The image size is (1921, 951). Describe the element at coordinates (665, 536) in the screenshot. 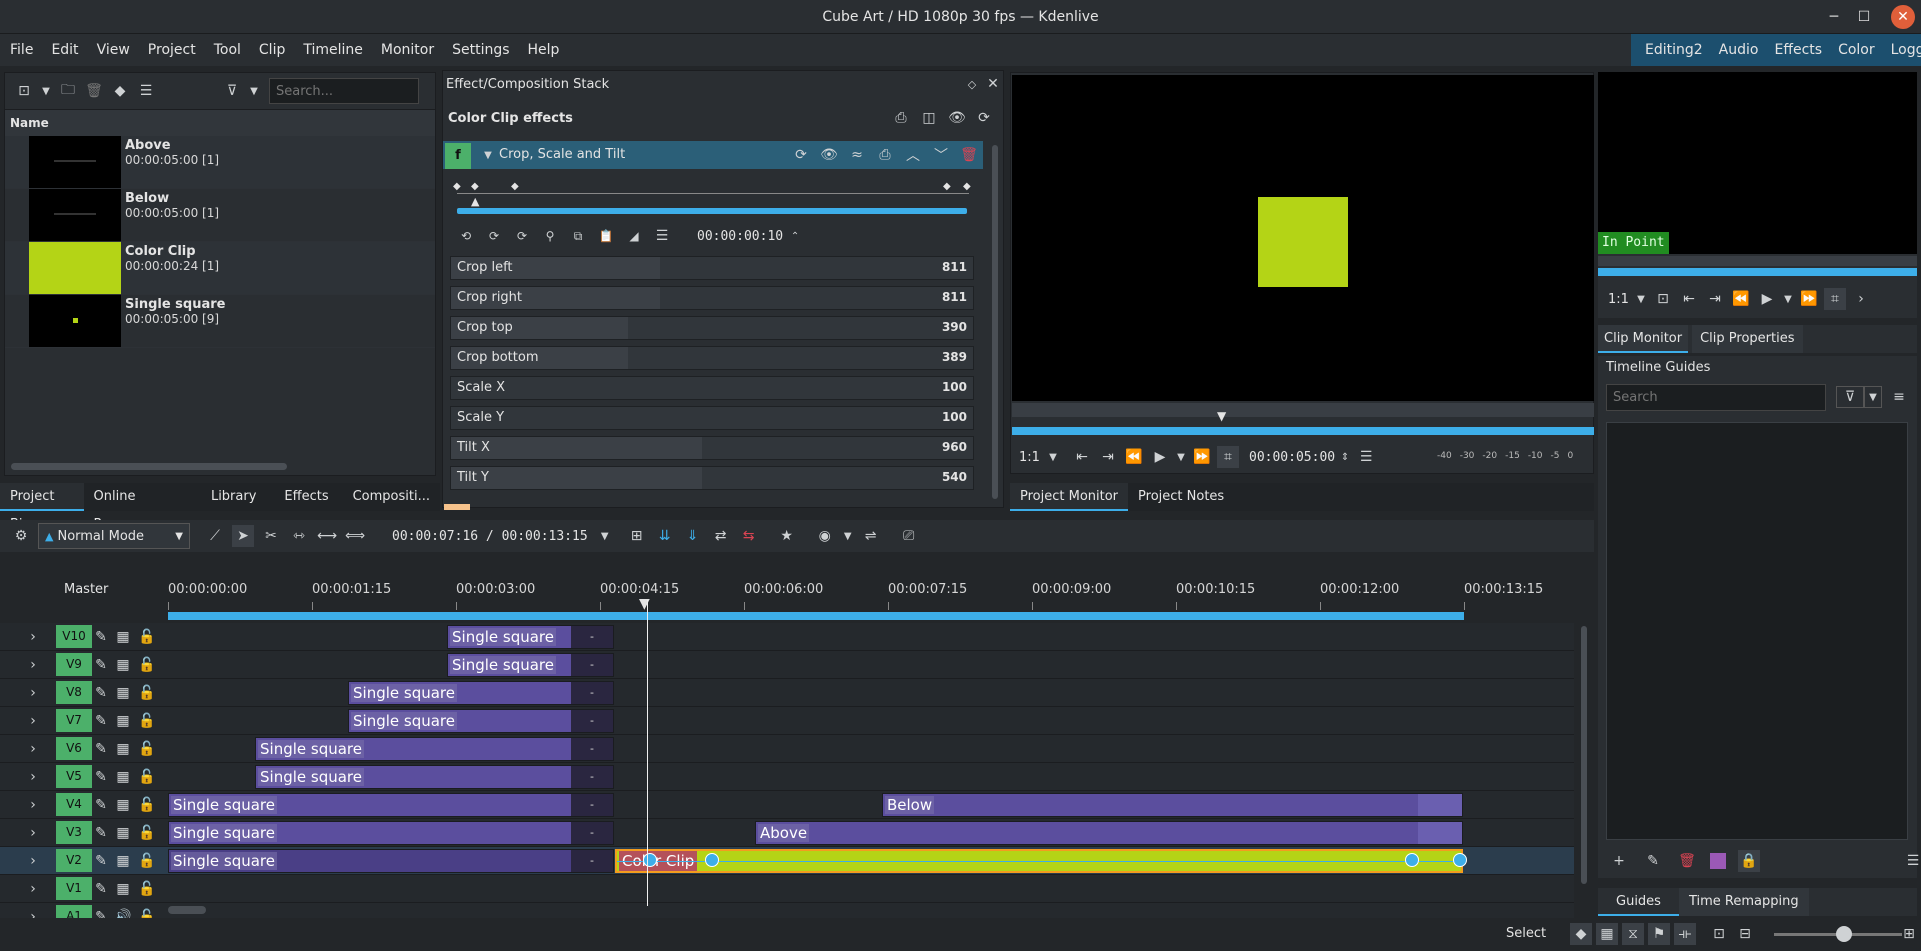

I see `insert-icon: ⇊` at that location.